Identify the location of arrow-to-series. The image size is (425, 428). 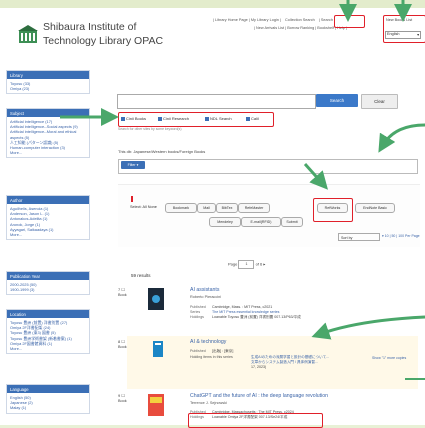
(368, 327).